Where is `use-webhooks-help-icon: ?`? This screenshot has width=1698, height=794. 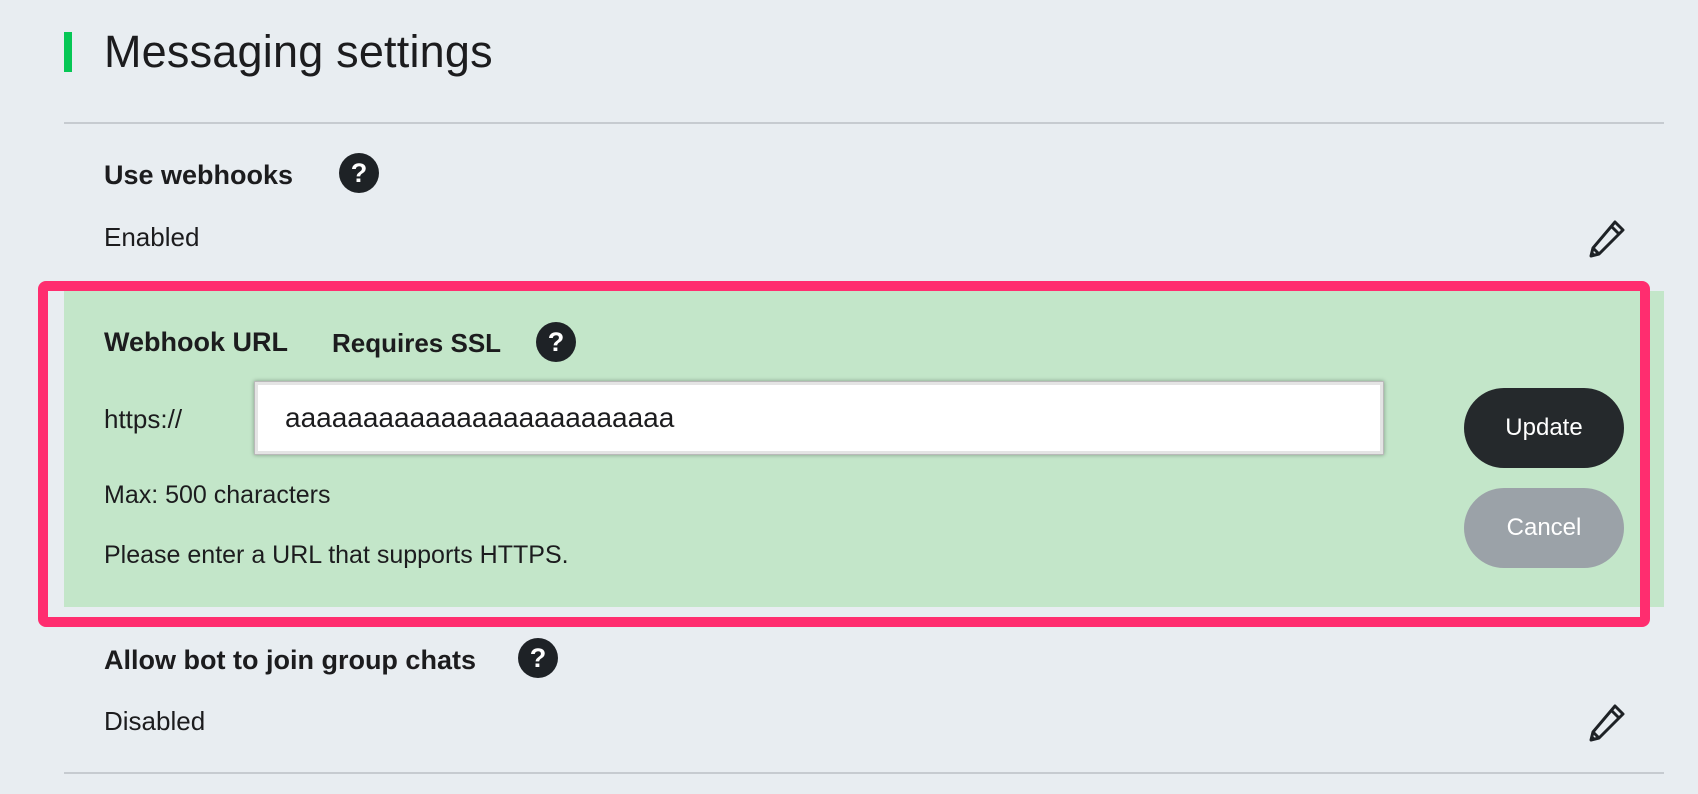 use-webhooks-help-icon: ? is located at coordinates (359, 173).